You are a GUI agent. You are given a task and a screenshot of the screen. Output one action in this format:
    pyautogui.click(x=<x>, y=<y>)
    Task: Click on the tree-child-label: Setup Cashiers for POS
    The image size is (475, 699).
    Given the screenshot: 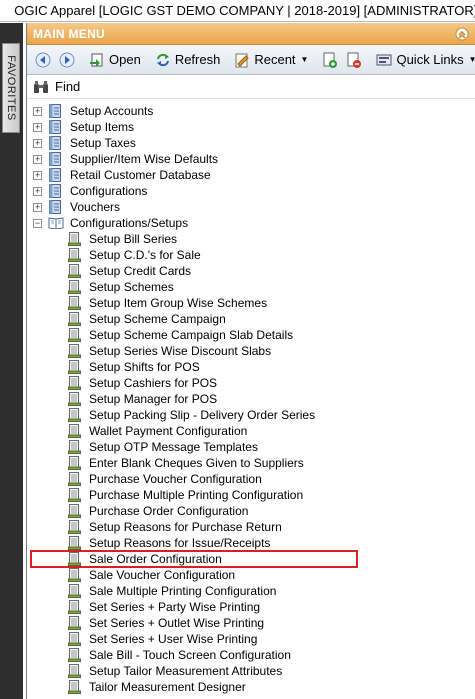 What is the action you would take?
    pyautogui.click(x=153, y=383)
    